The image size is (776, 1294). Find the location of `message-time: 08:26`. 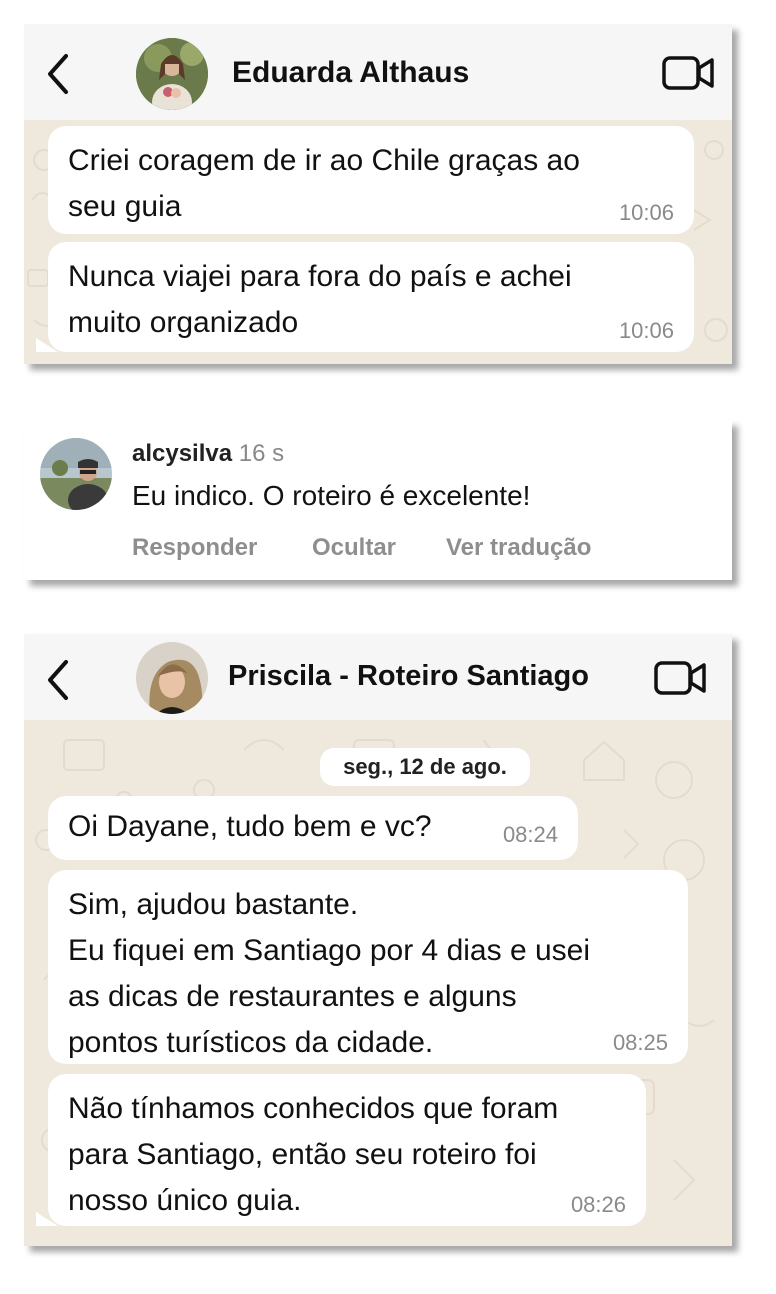

message-time: 08:26 is located at coordinates (598, 1204).